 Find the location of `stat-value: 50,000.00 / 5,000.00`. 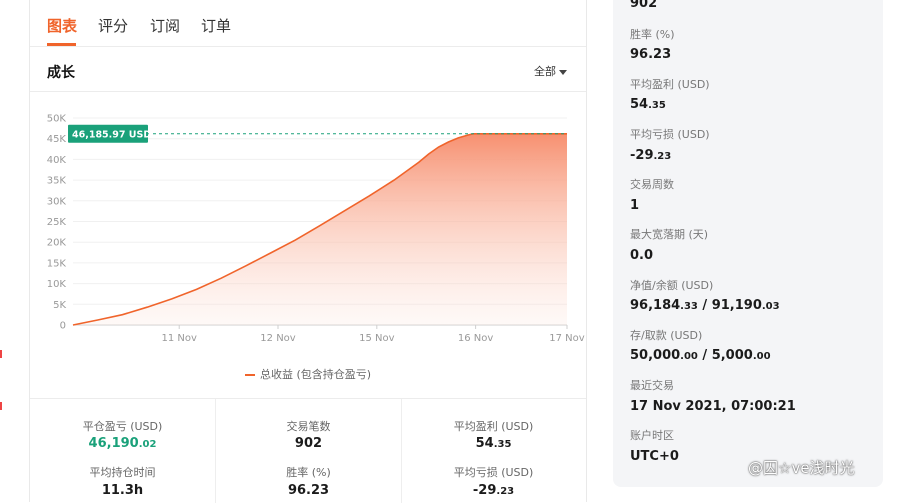

stat-value: 50,000.00 / 5,000.00 is located at coordinates (700, 355).